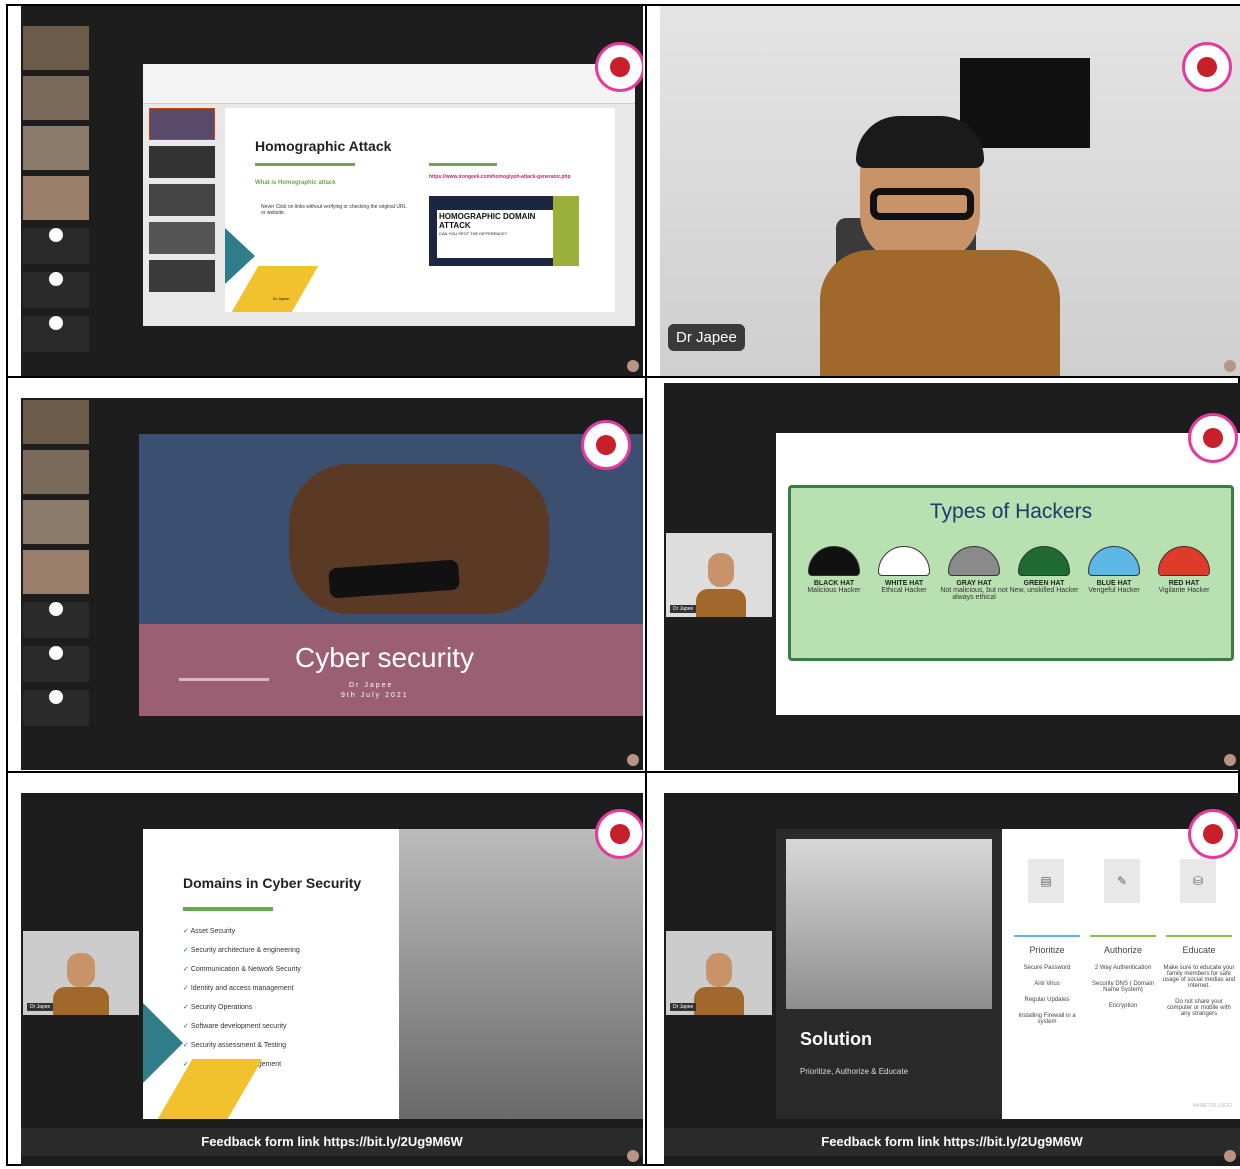 The height and width of the screenshot is (1169, 1240). What do you see at coordinates (281, 298) in the screenshot?
I see `slide-footer-name: Dr Japee` at bounding box center [281, 298].